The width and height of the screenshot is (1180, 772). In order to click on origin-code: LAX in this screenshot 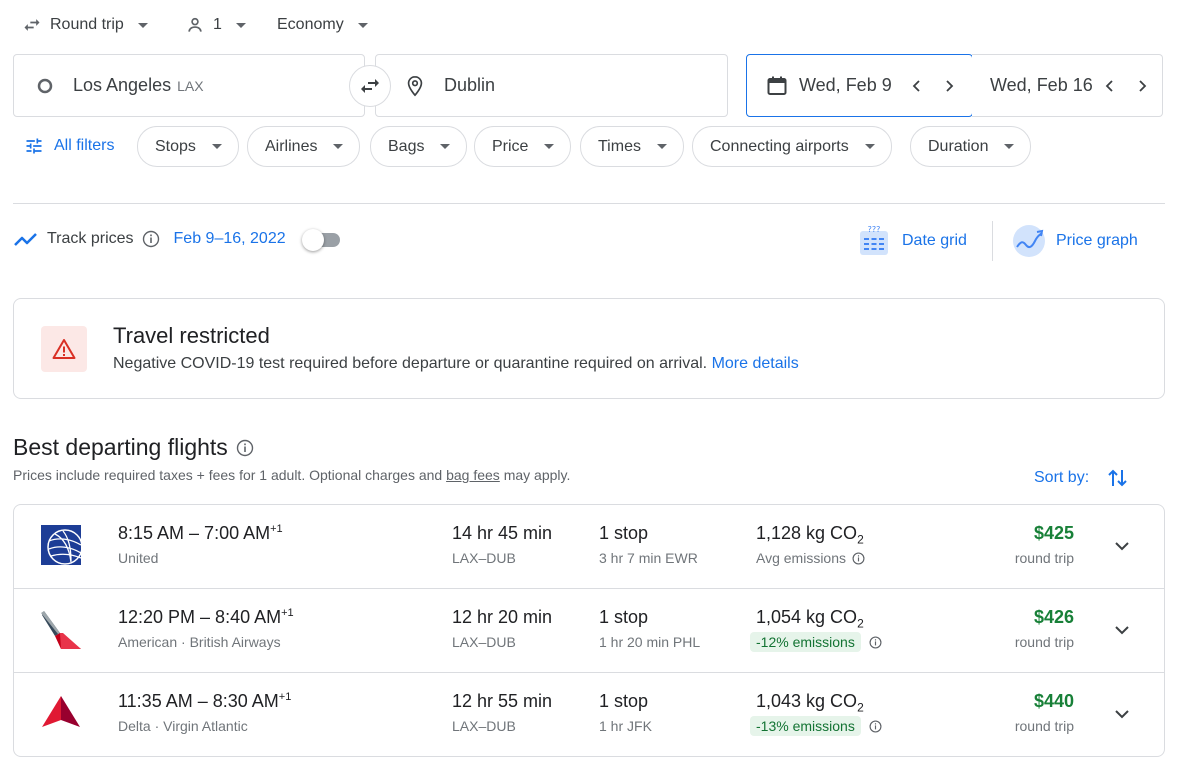, I will do `click(190, 85)`.